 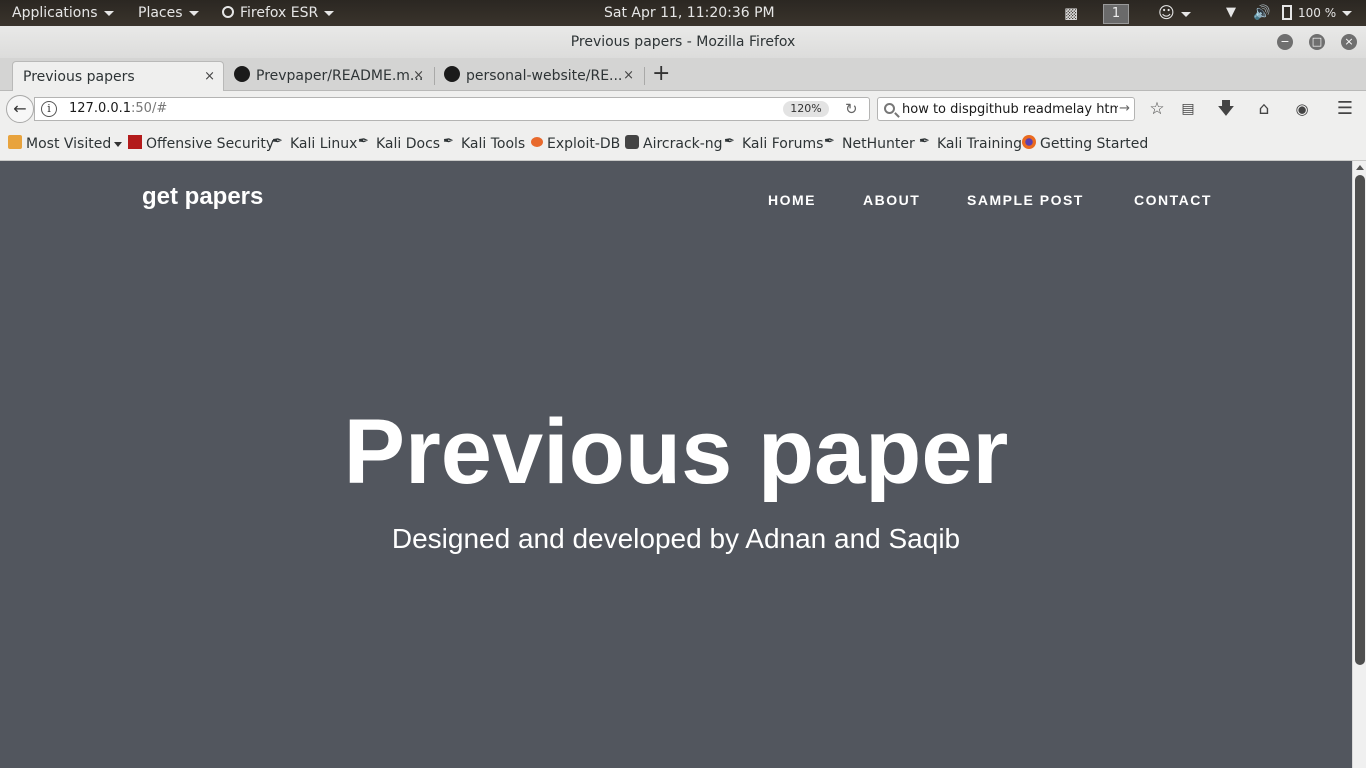 I want to click on tab-personal-website-readme: personal-website/RE... ×, so click(x=539, y=76).